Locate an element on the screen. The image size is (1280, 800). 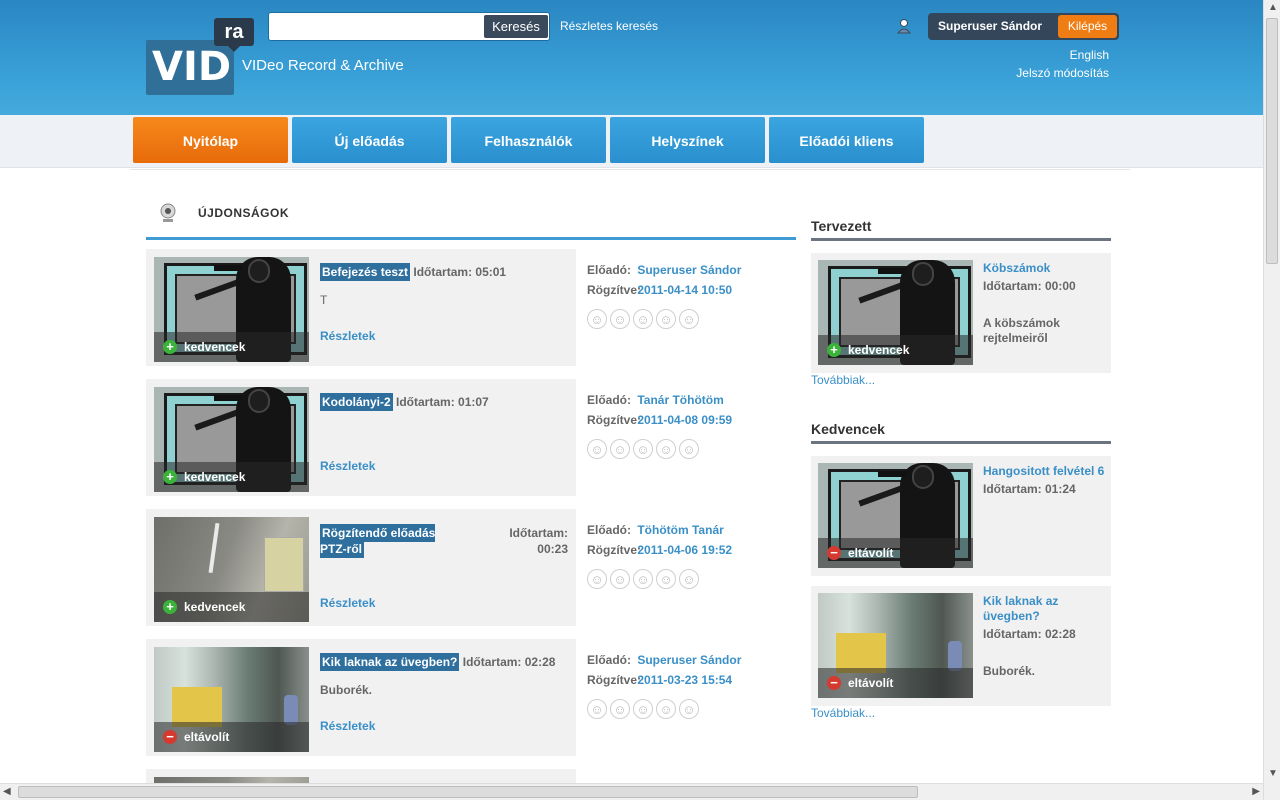
plus-circle-icon: + is located at coordinates (170, 607).